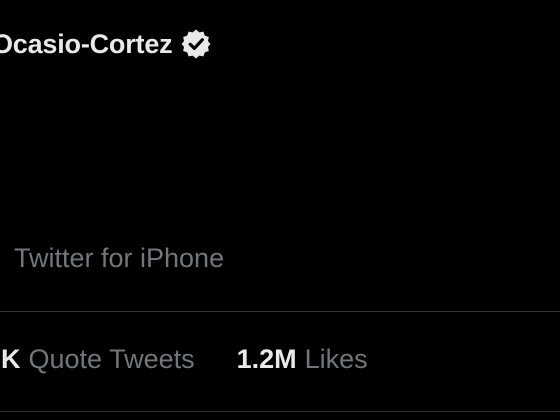 This screenshot has width=560, height=420. What do you see at coordinates (266, 359) in the screenshot?
I see `likes-count: 1.2M` at bounding box center [266, 359].